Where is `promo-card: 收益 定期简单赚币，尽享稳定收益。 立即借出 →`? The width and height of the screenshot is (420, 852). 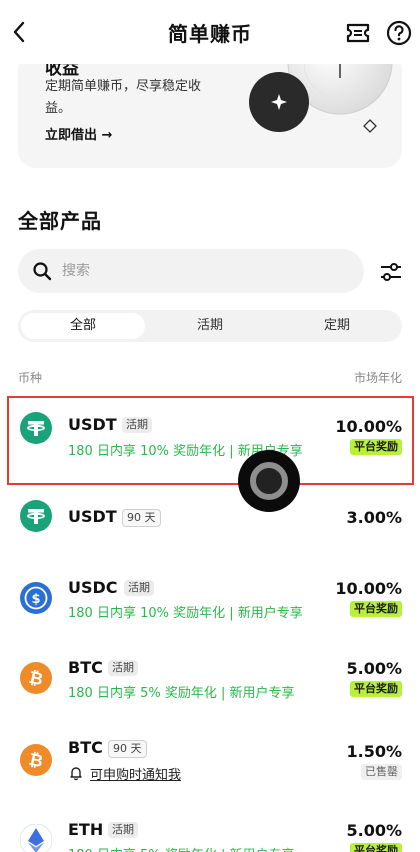 promo-card: 收益 定期简单赚币，尽享稳定收益。 立即借出 → is located at coordinates (210, 110).